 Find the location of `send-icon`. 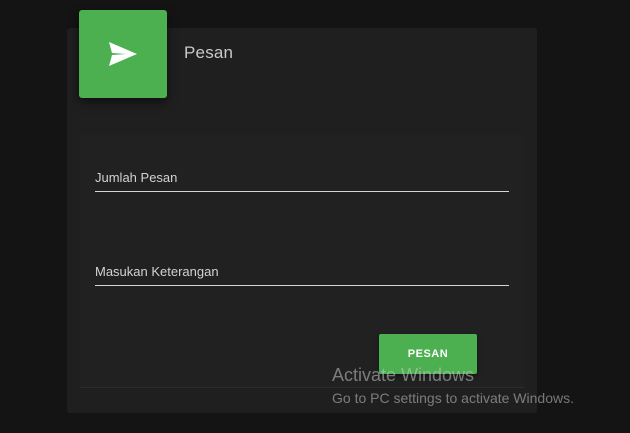

send-icon is located at coordinates (123, 54).